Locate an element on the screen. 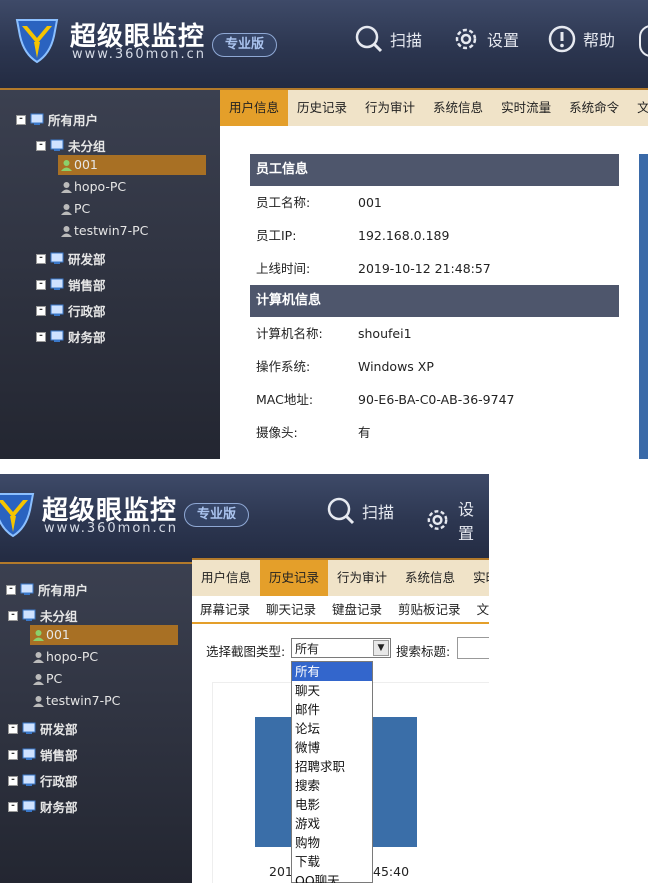 The height and width of the screenshot is (883, 648). option-download: 下载 is located at coordinates (332, 861).